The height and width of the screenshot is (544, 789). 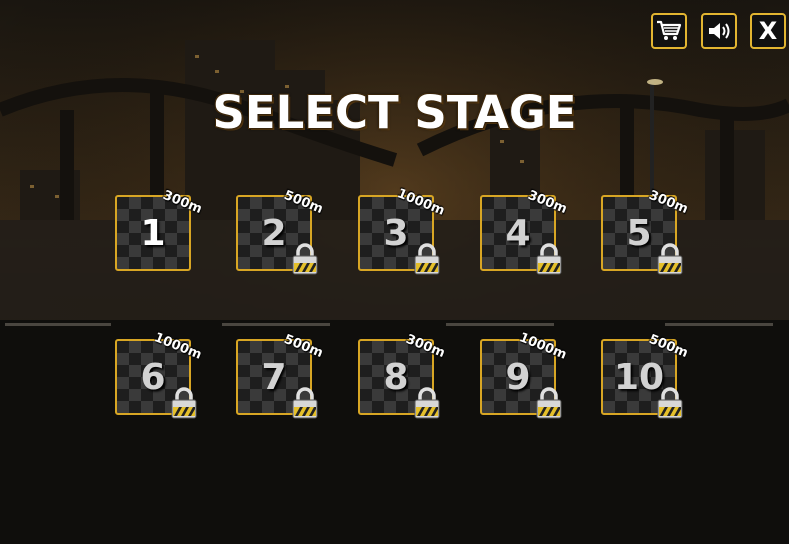 I want to click on stage-tile-7: 7 500m, so click(x=280, y=375).